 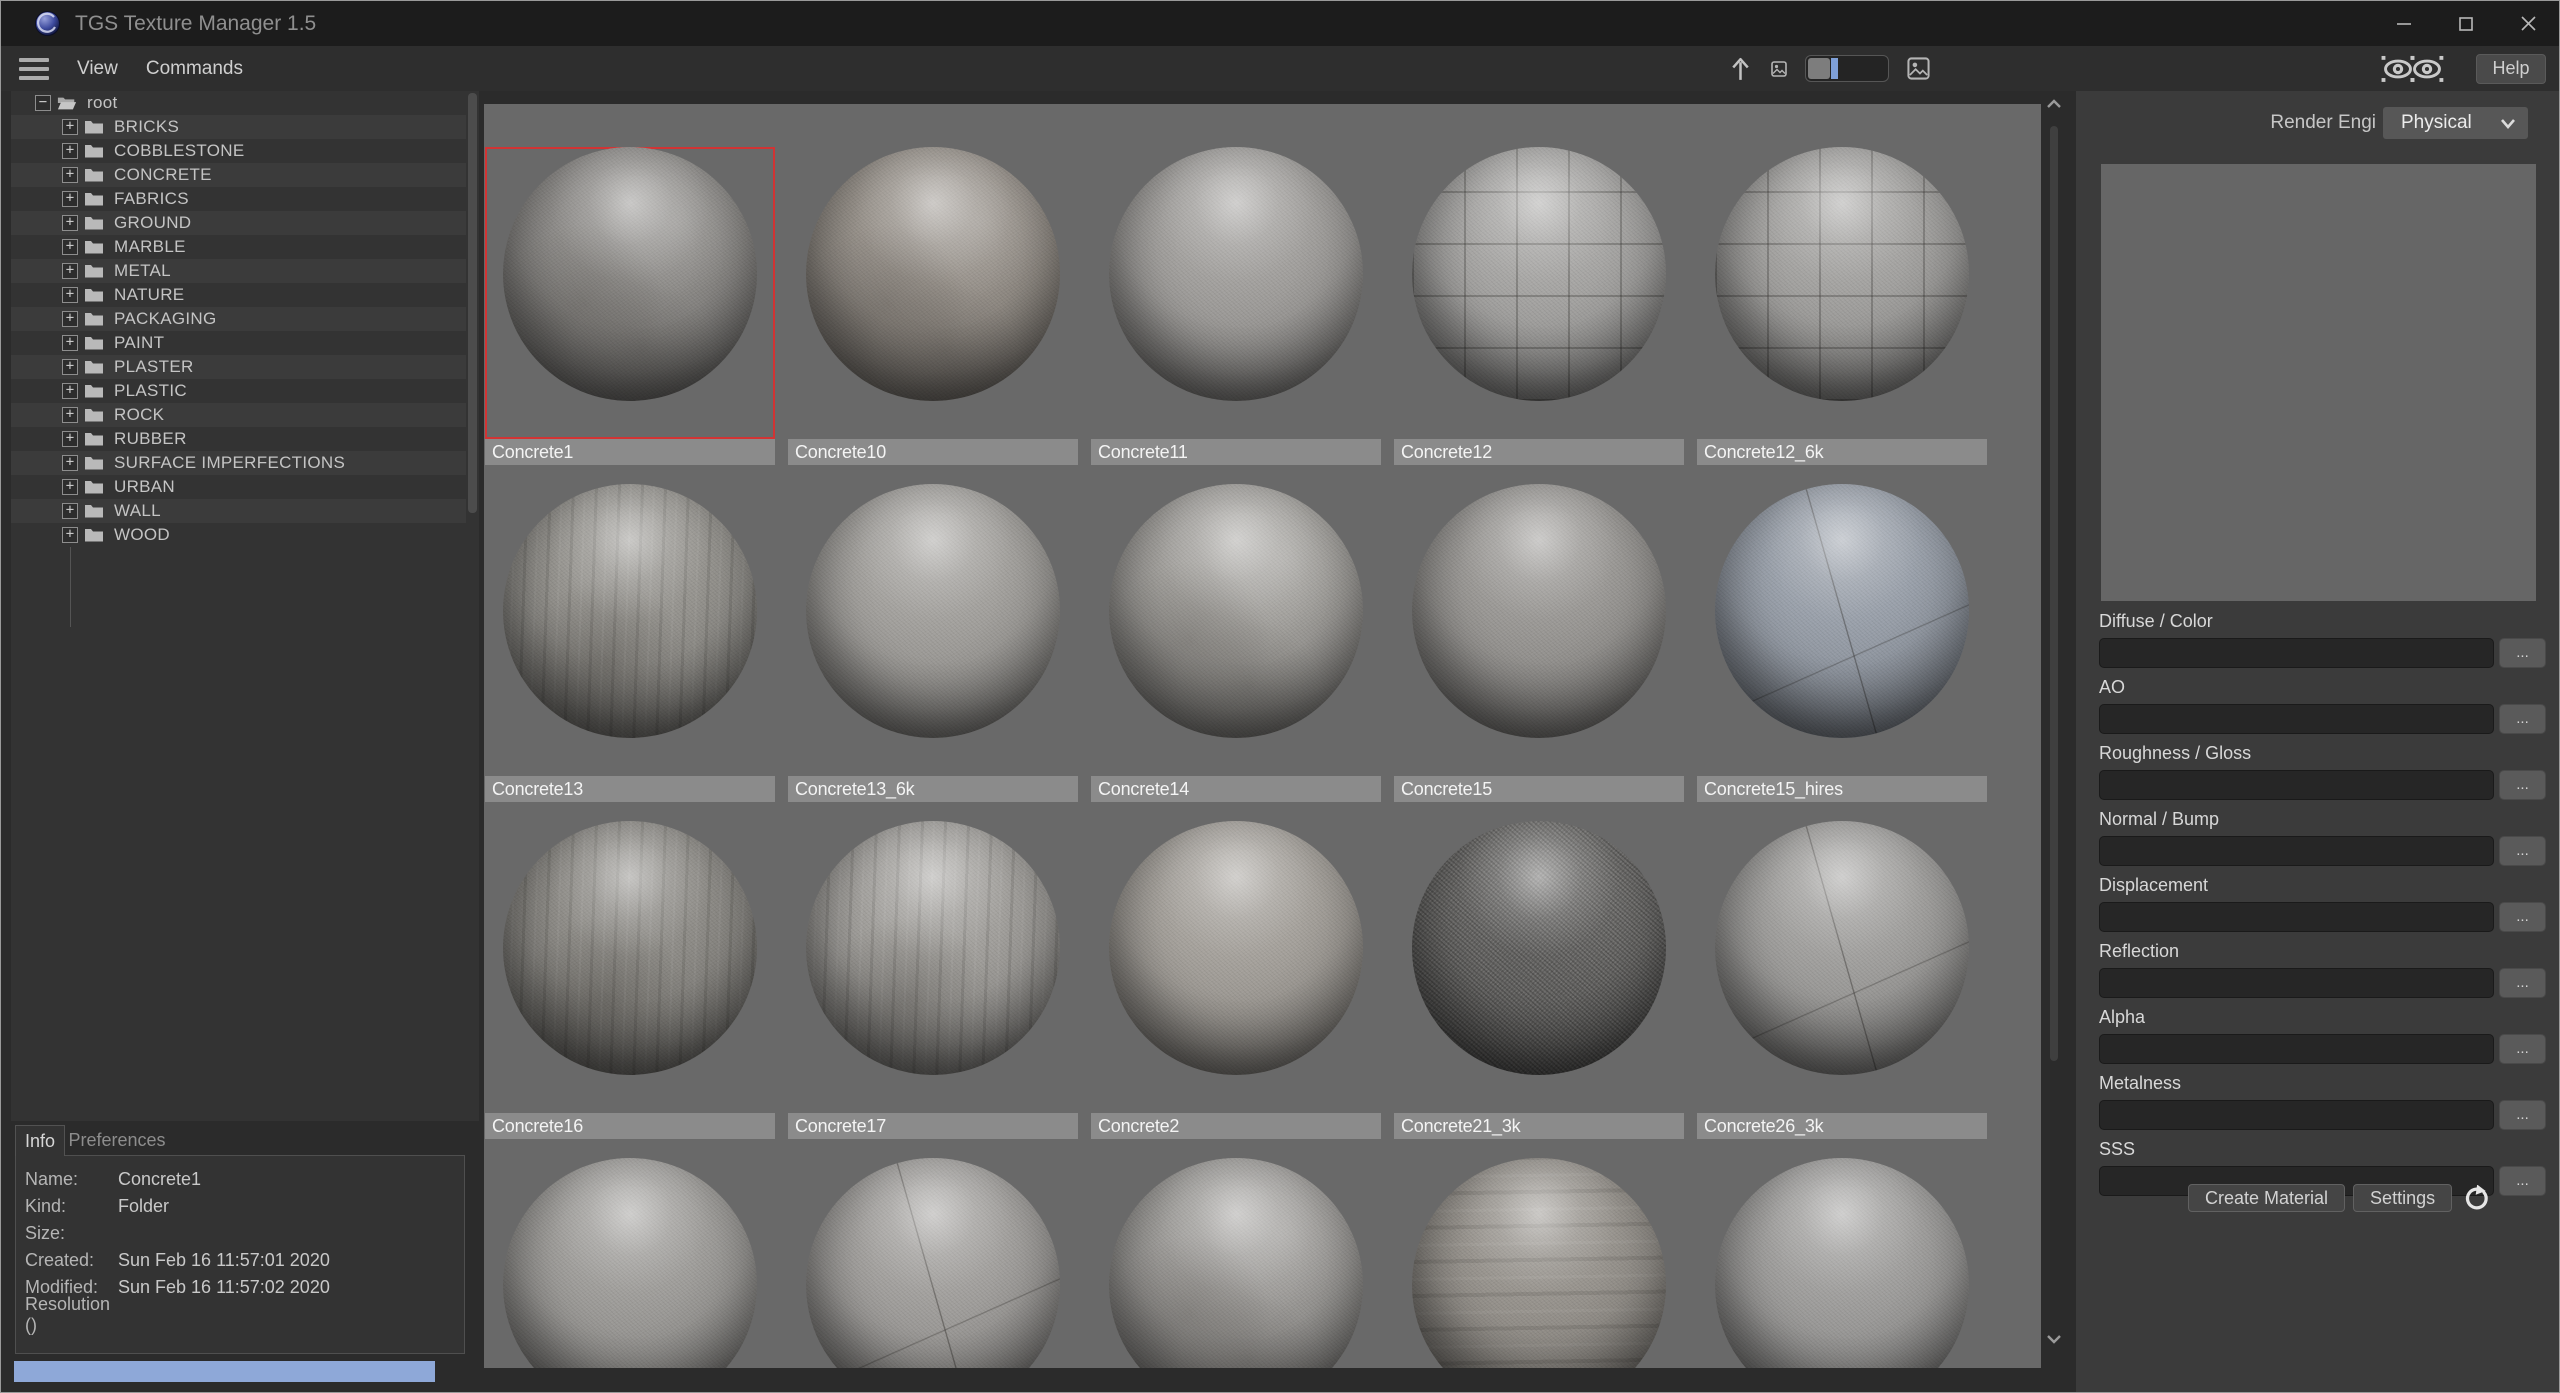 I want to click on eye-icon, so click(x=2427, y=69).